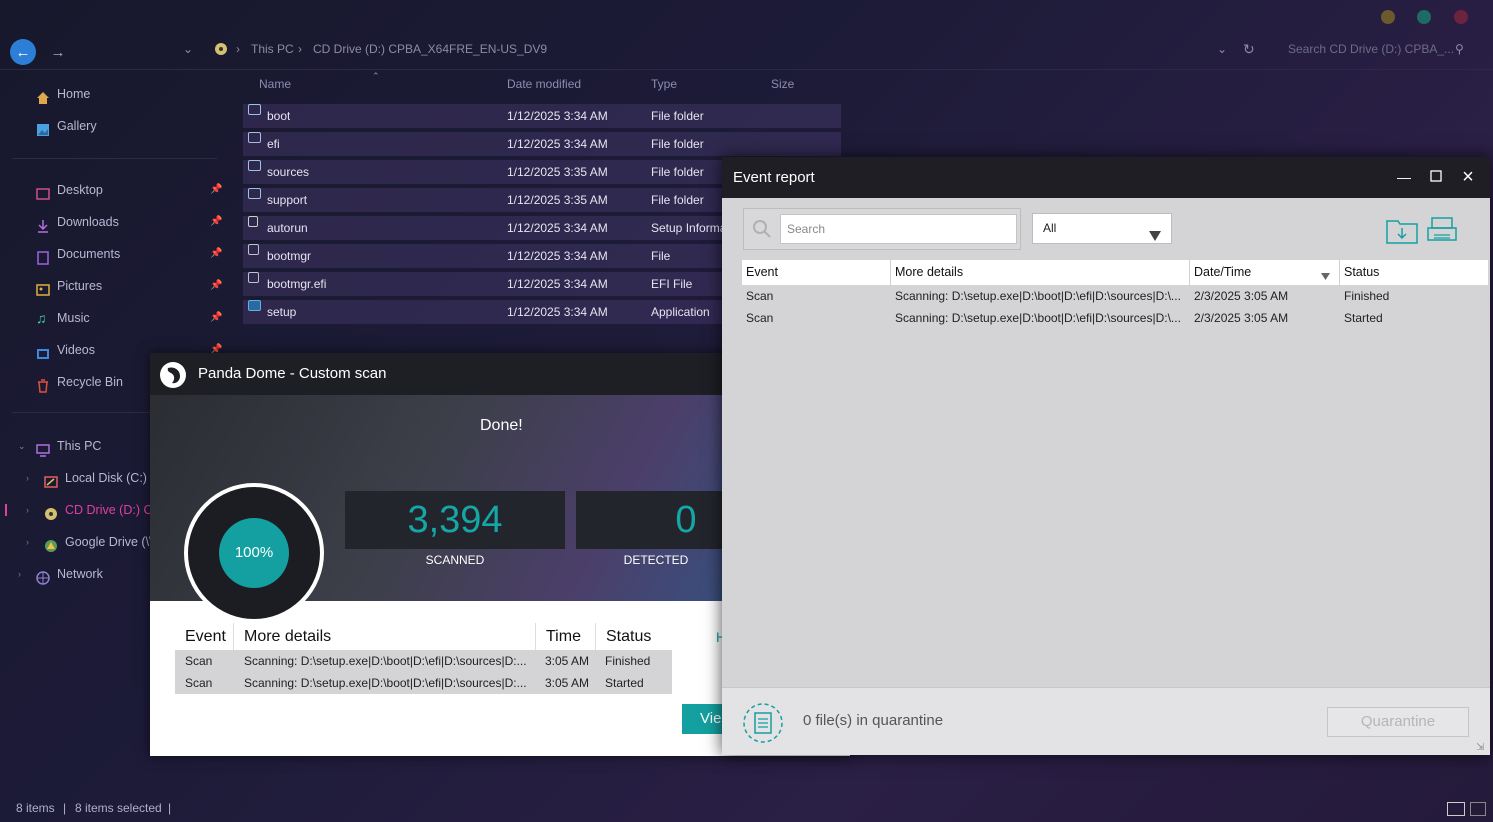  I want to click on file-row: efi 1/12/2025 3:34 AM File folder, so click(542, 144).